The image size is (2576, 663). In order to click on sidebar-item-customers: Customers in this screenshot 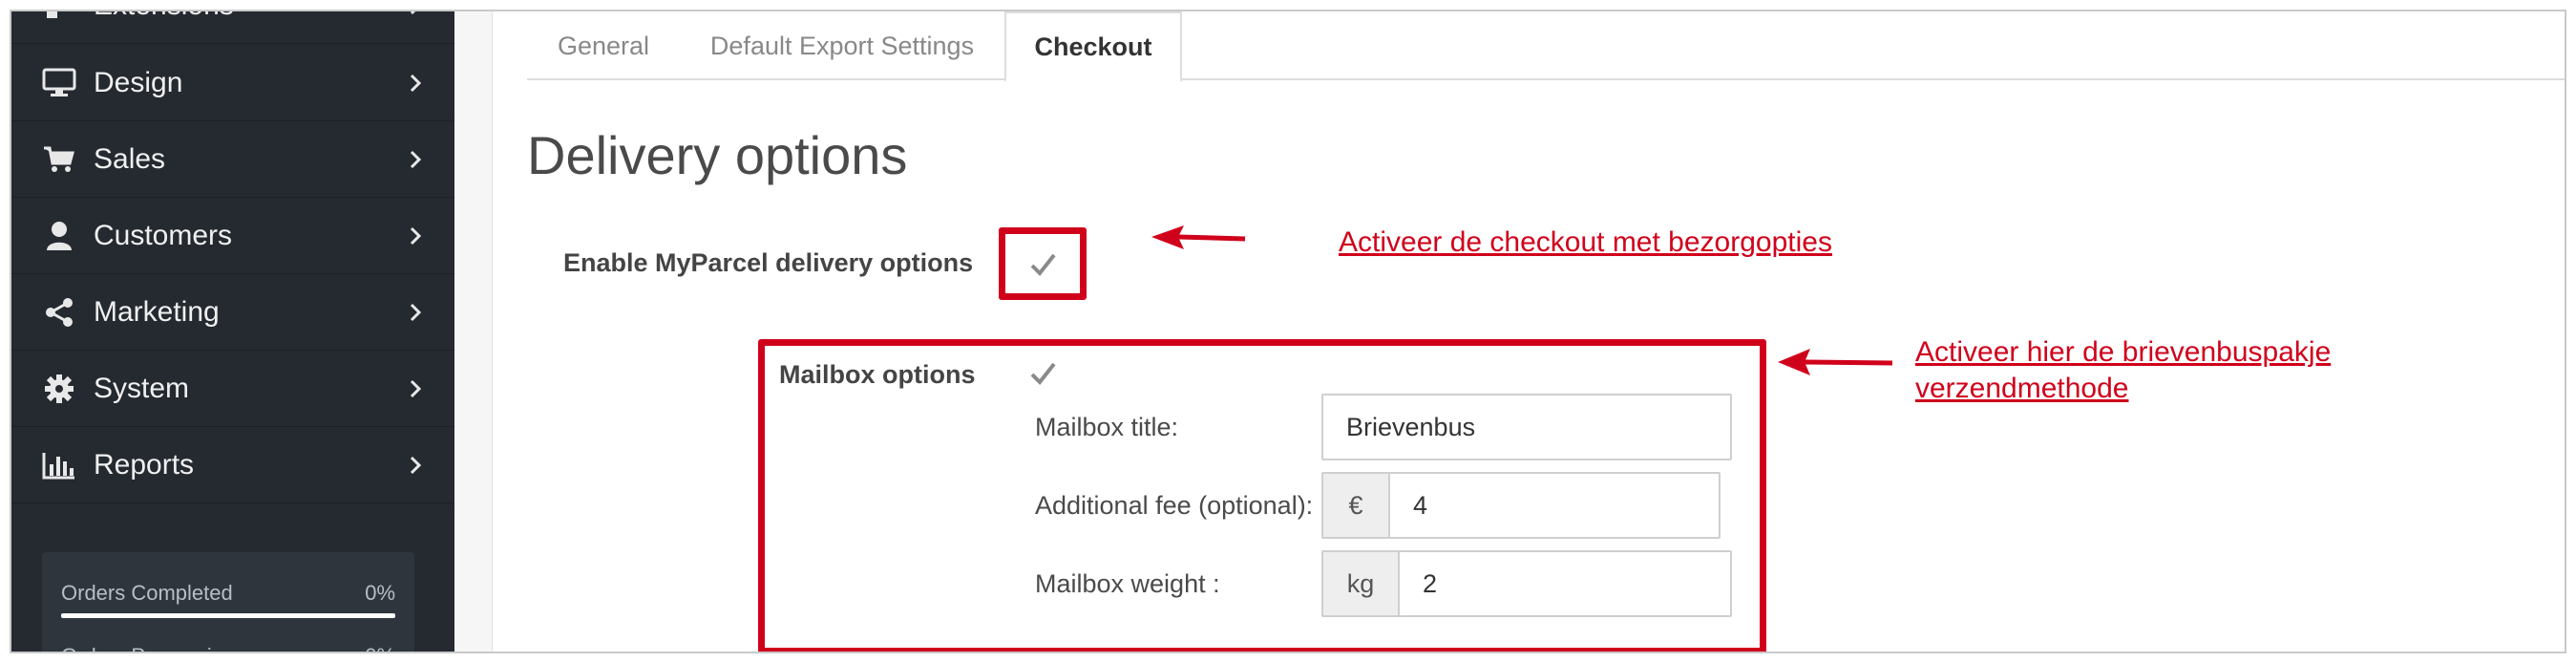, I will do `click(232, 236)`.